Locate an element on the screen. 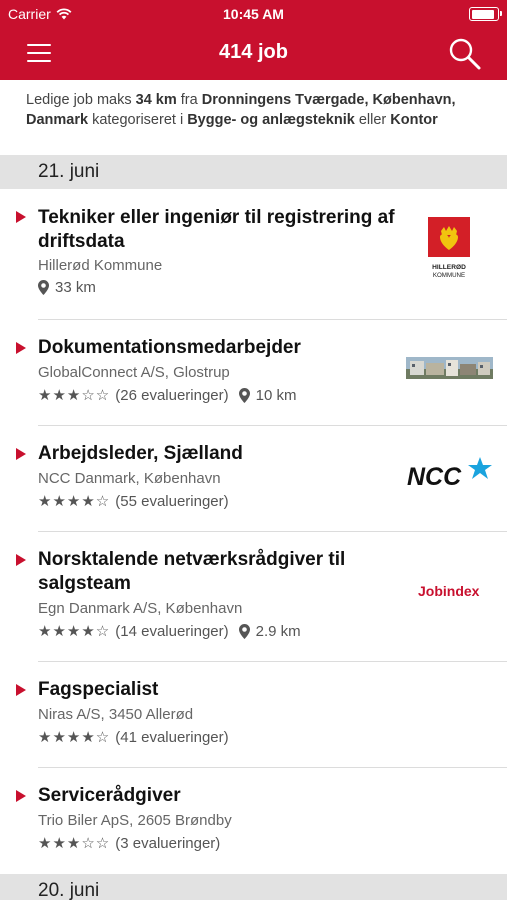 The width and height of the screenshot is (507, 900). job-meta: ★★★★☆ (14 evalueringer) 2.9 km is located at coordinates (169, 631).